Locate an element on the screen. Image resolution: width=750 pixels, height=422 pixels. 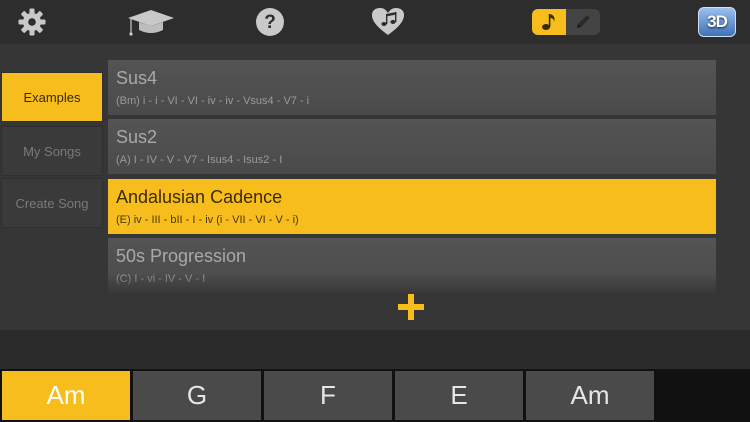
chord-tile-selected: Am is located at coordinates (66, 395).